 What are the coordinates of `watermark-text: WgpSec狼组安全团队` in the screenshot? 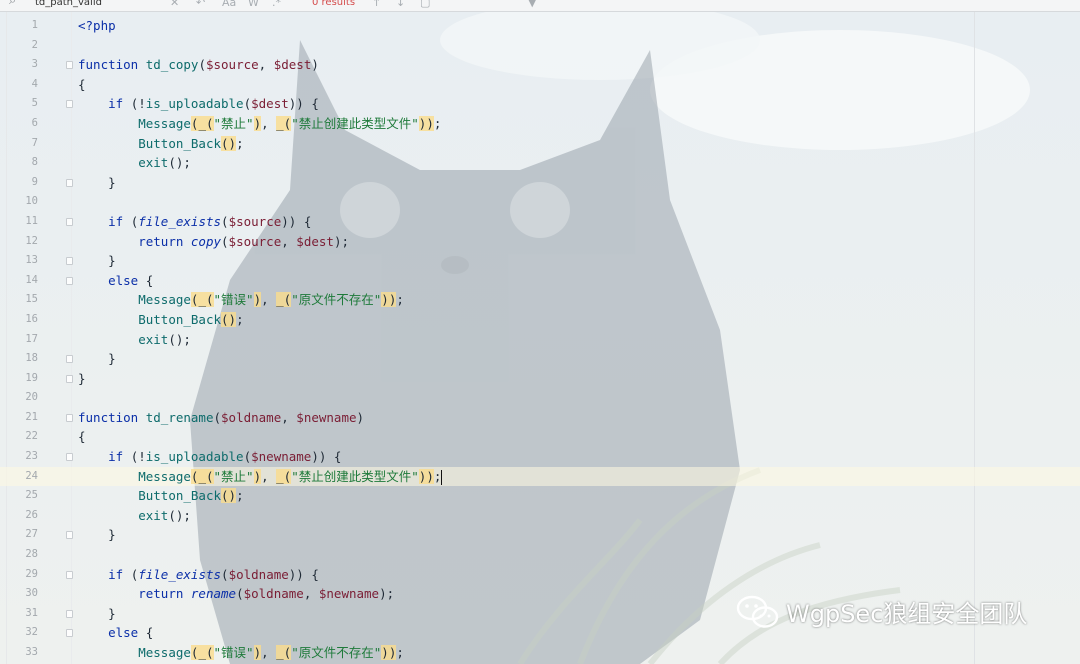 It's located at (907, 614).